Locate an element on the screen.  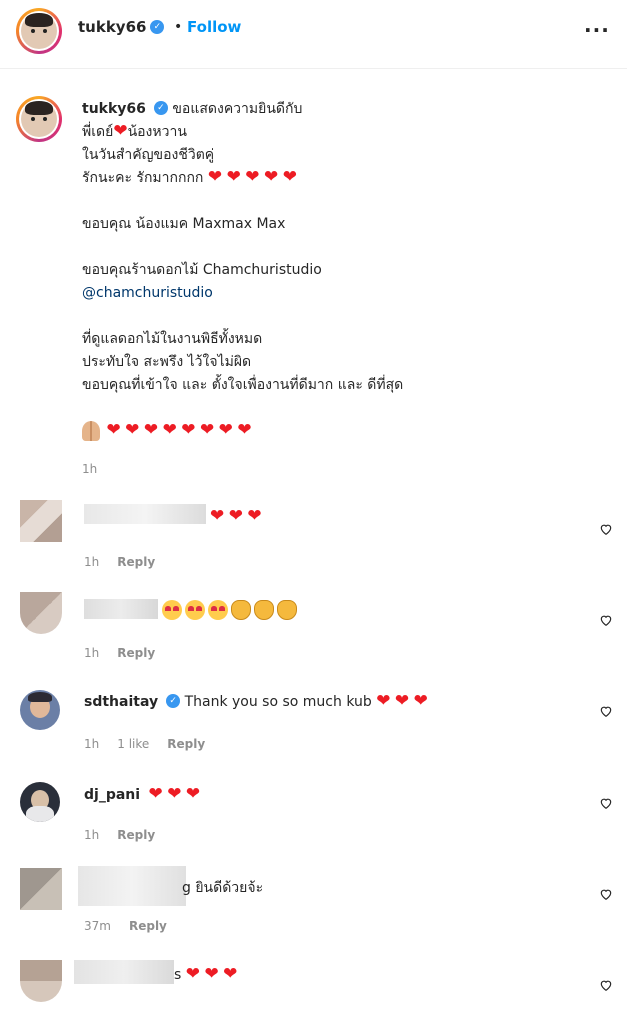
comment-body: ยินดีด้วยจ้ะ is located at coordinates (229, 888).